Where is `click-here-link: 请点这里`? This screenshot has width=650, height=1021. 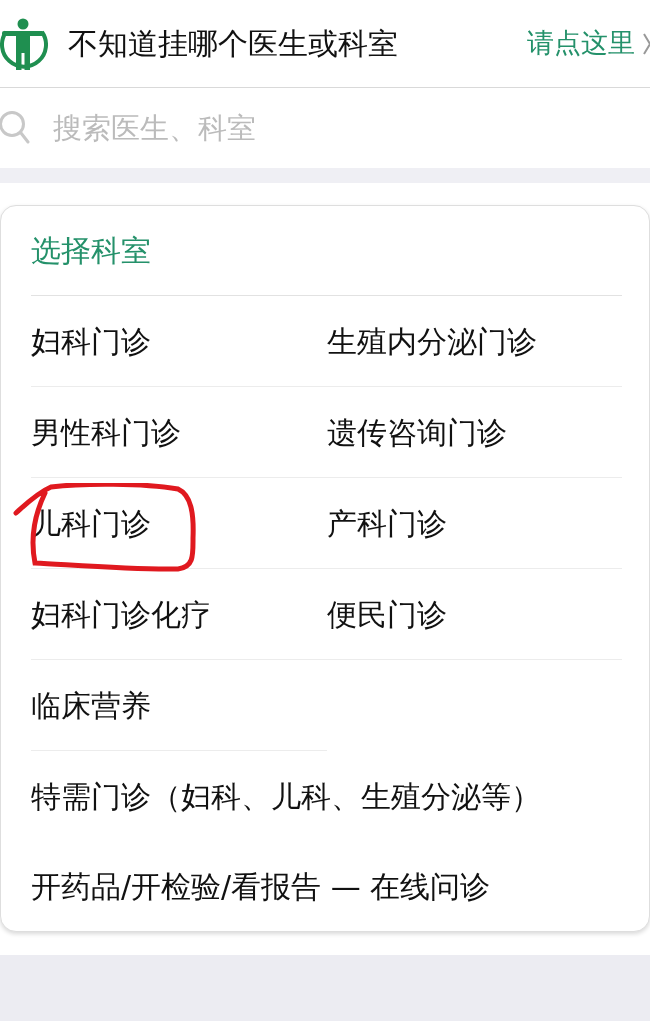
click-here-link: 请点这里 is located at coordinates (581, 43).